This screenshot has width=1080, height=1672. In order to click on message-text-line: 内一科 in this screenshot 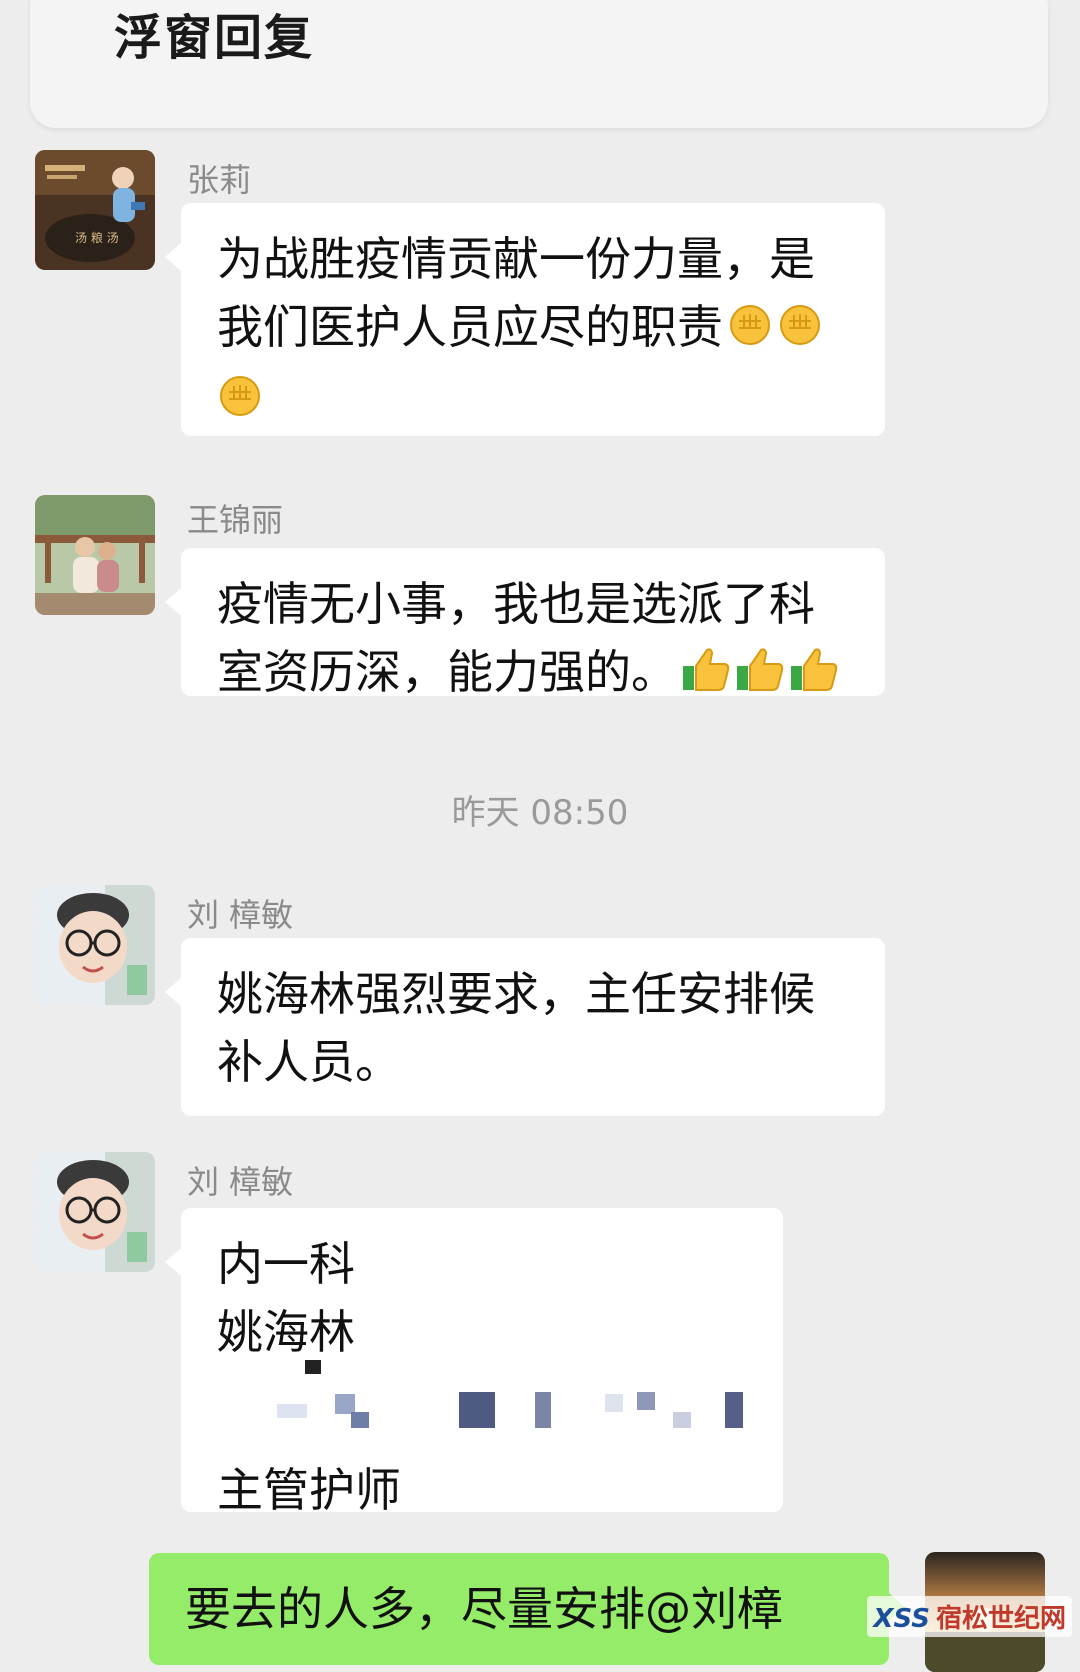, I will do `click(286, 1264)`.